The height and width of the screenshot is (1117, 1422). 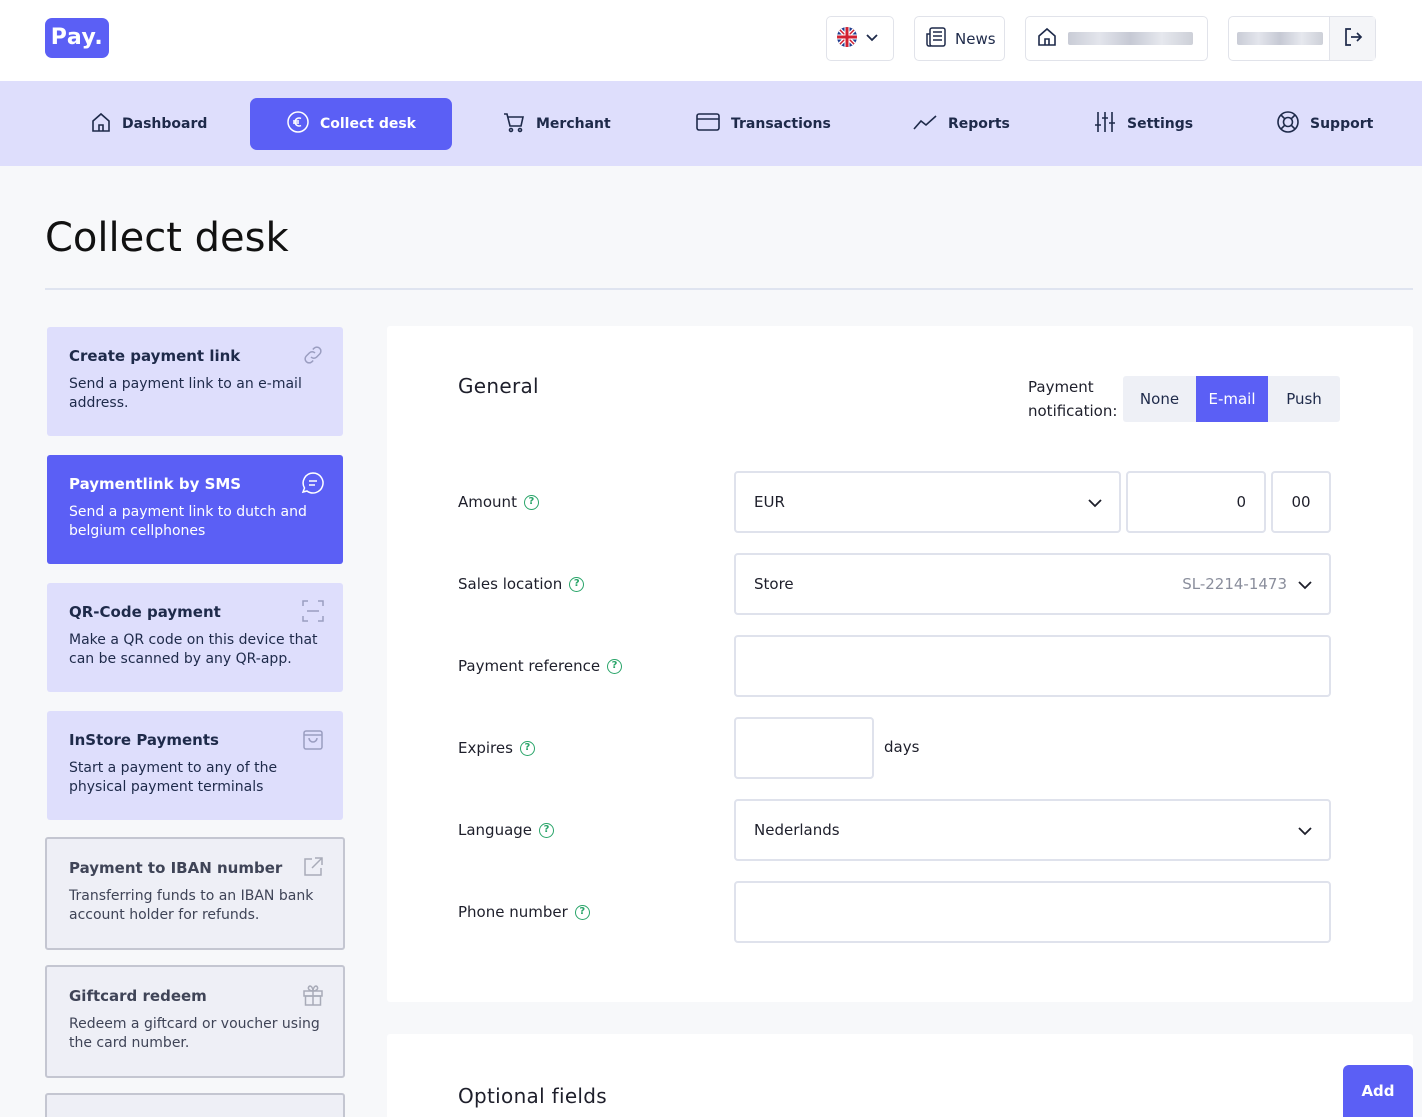 What do you see at coordinates (513, 912) in the screenshot?
I see `phone-number-label-text: Phone number` at bounding box center [513, 912].